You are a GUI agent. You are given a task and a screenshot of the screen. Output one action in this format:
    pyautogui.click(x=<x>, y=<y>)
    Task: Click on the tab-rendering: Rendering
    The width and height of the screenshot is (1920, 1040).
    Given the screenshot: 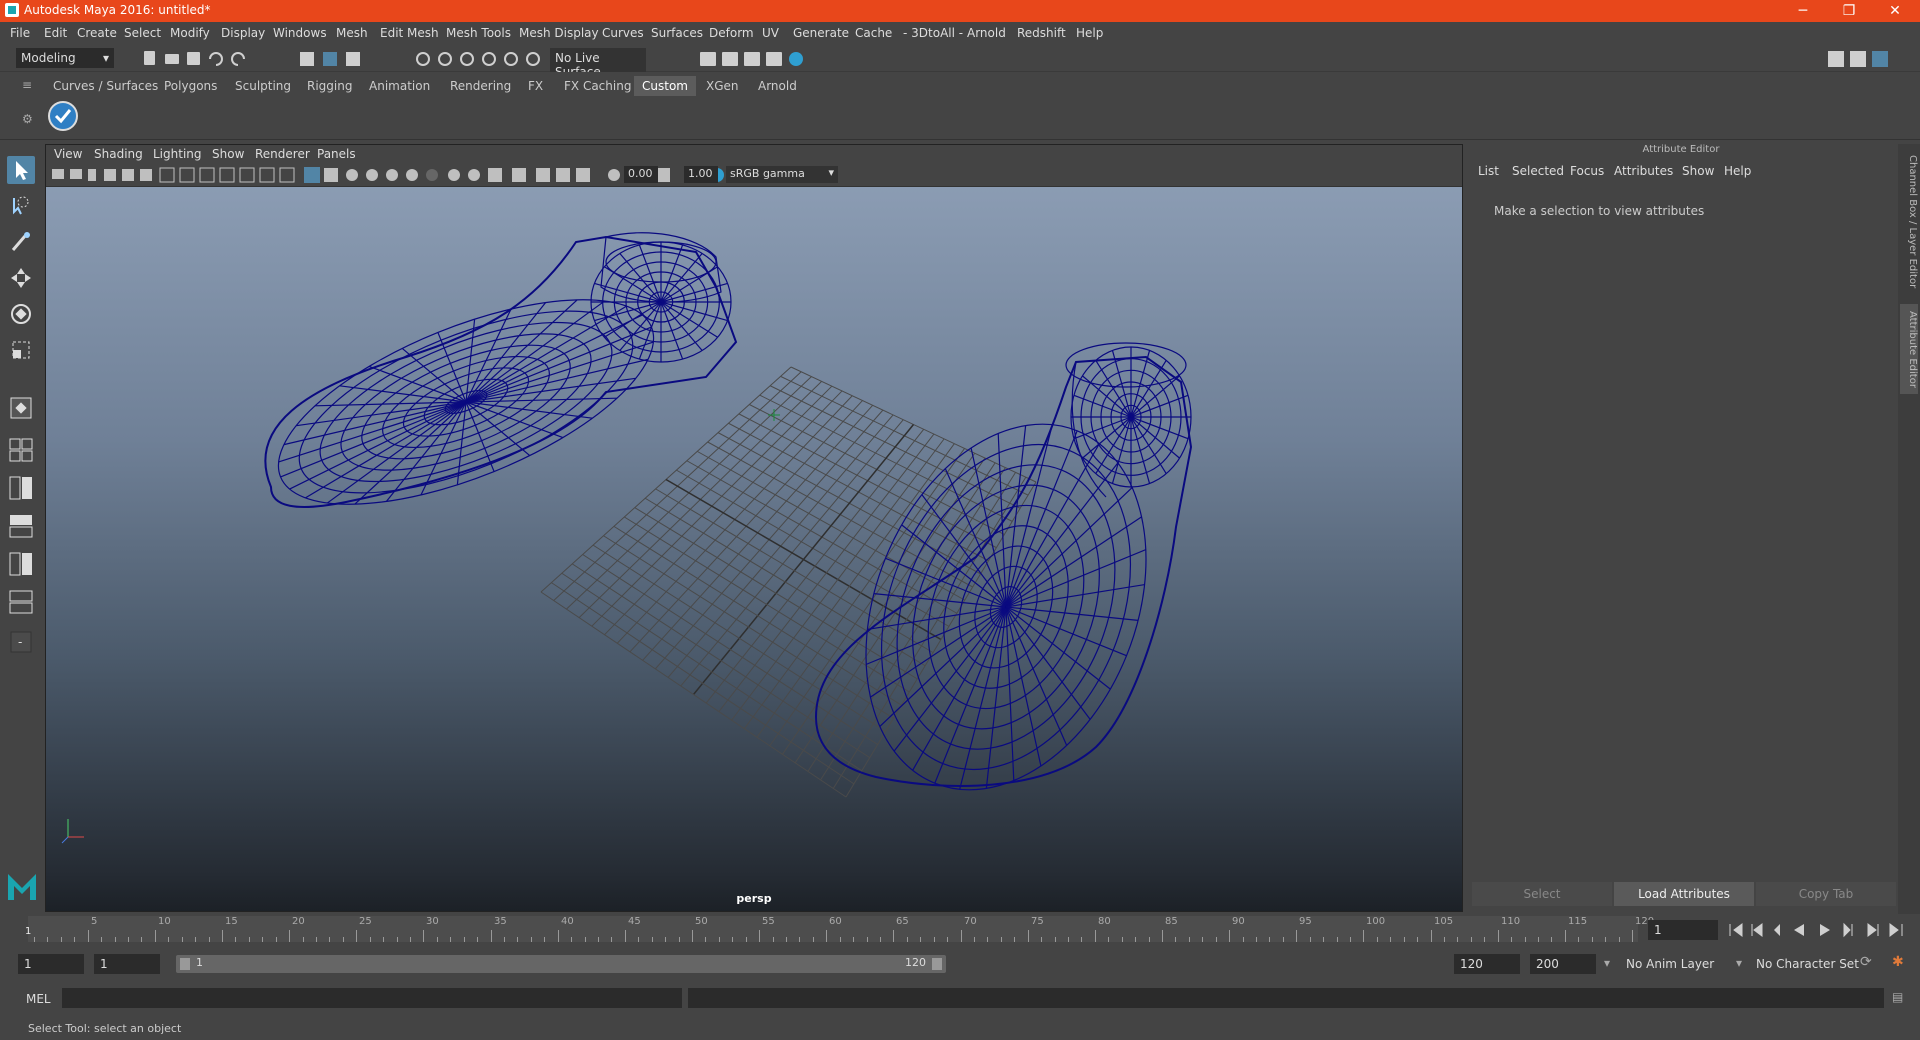 What is the action you would take?
    pyautogui.click(x=480, y=86)
    